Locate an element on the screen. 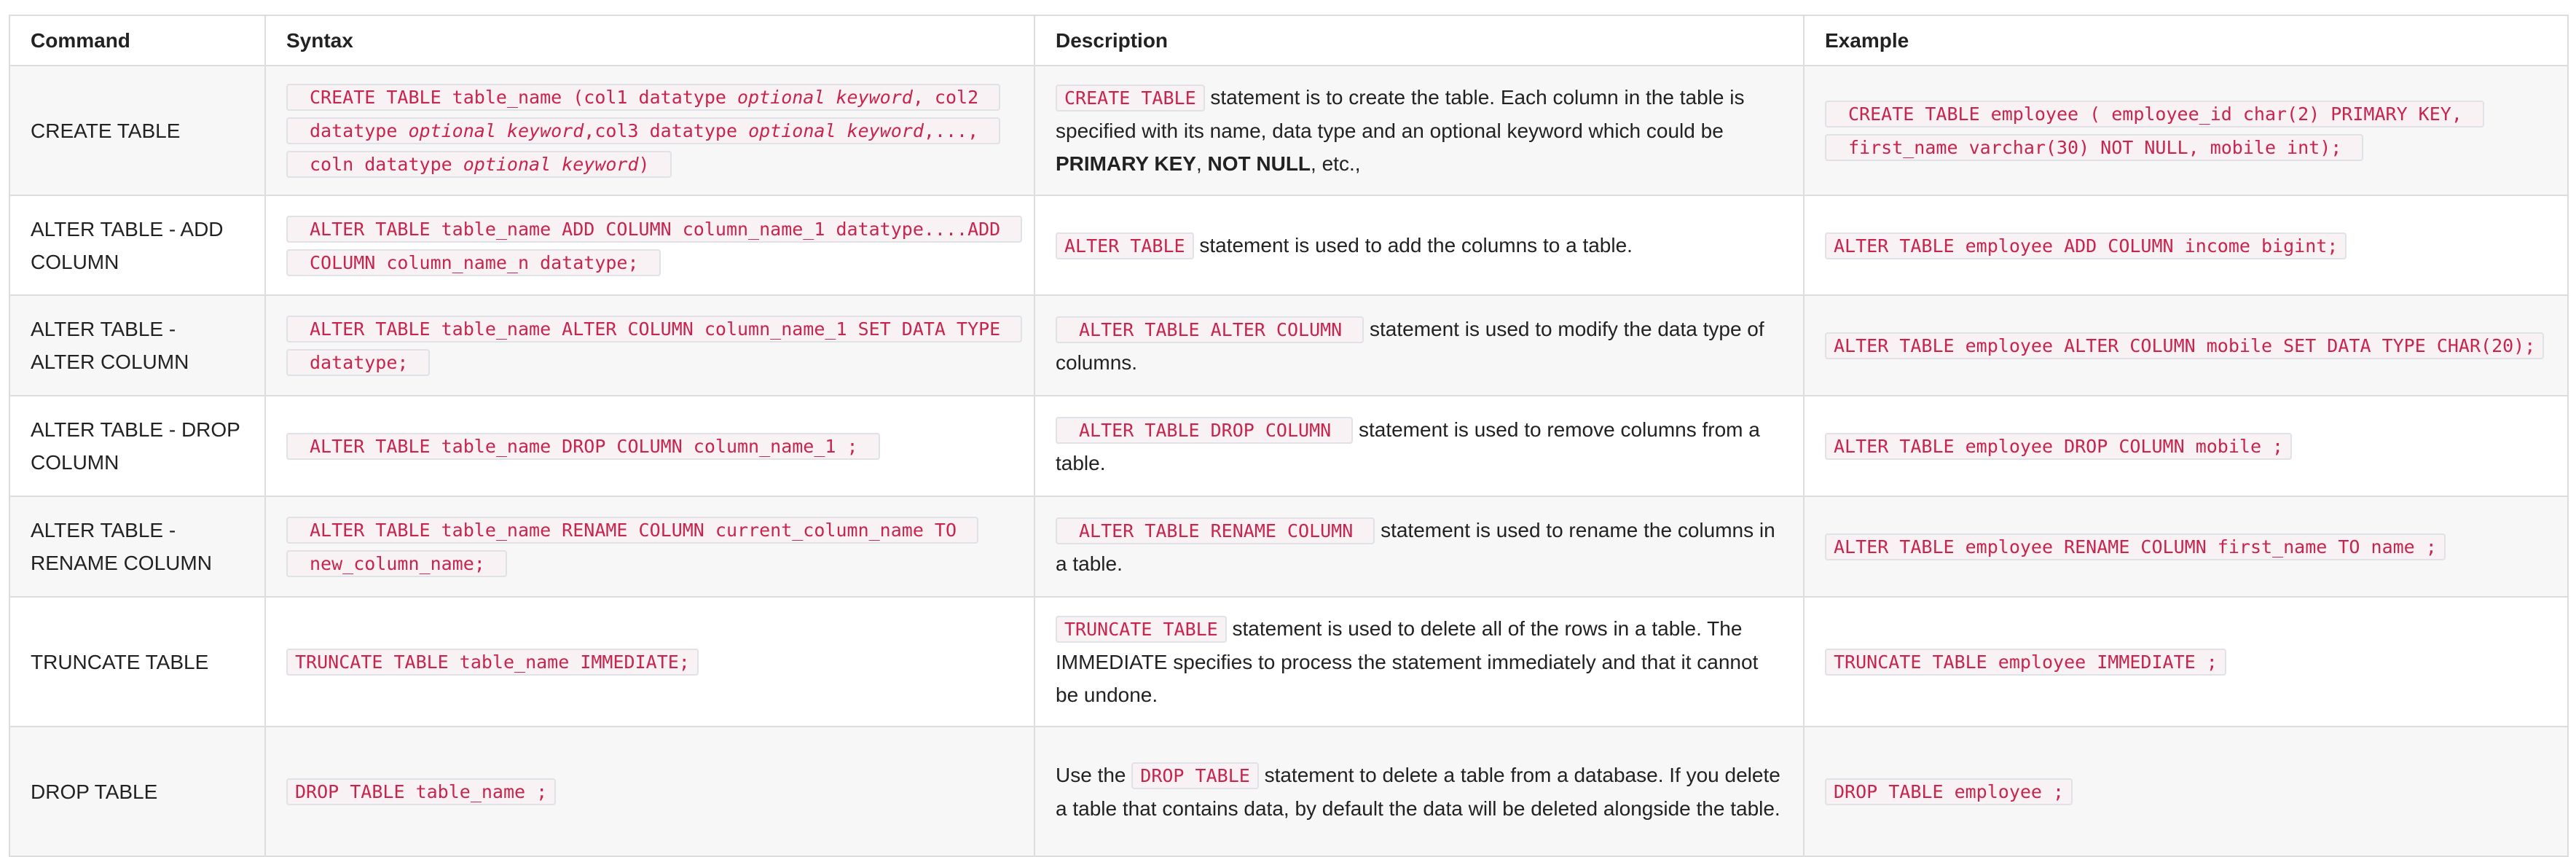 This screenshot has height=857, width=2576. example-code: DROP TABLE employee ; is located at coordinates (1949, 791).